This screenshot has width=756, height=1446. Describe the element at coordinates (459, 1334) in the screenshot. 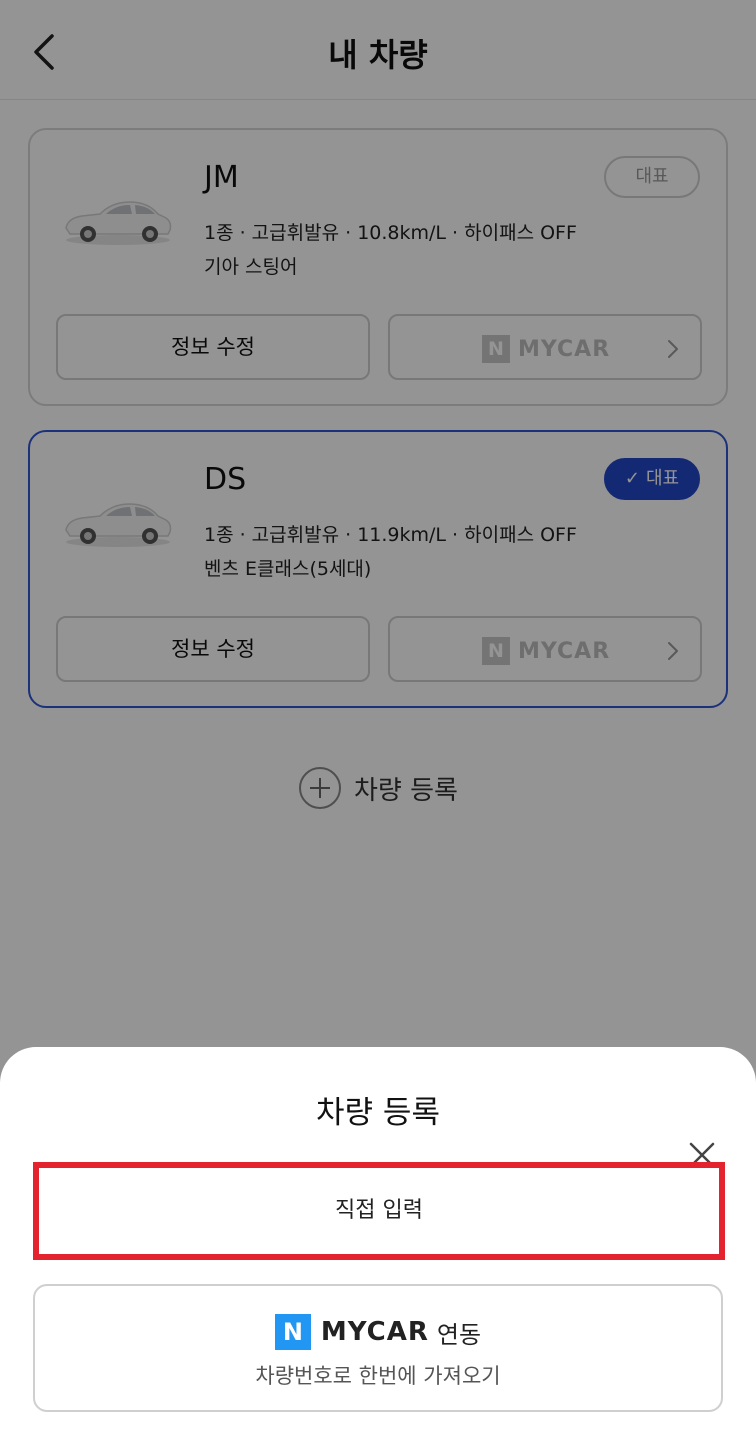

I see `mycar-link-word: 연동` at that location.